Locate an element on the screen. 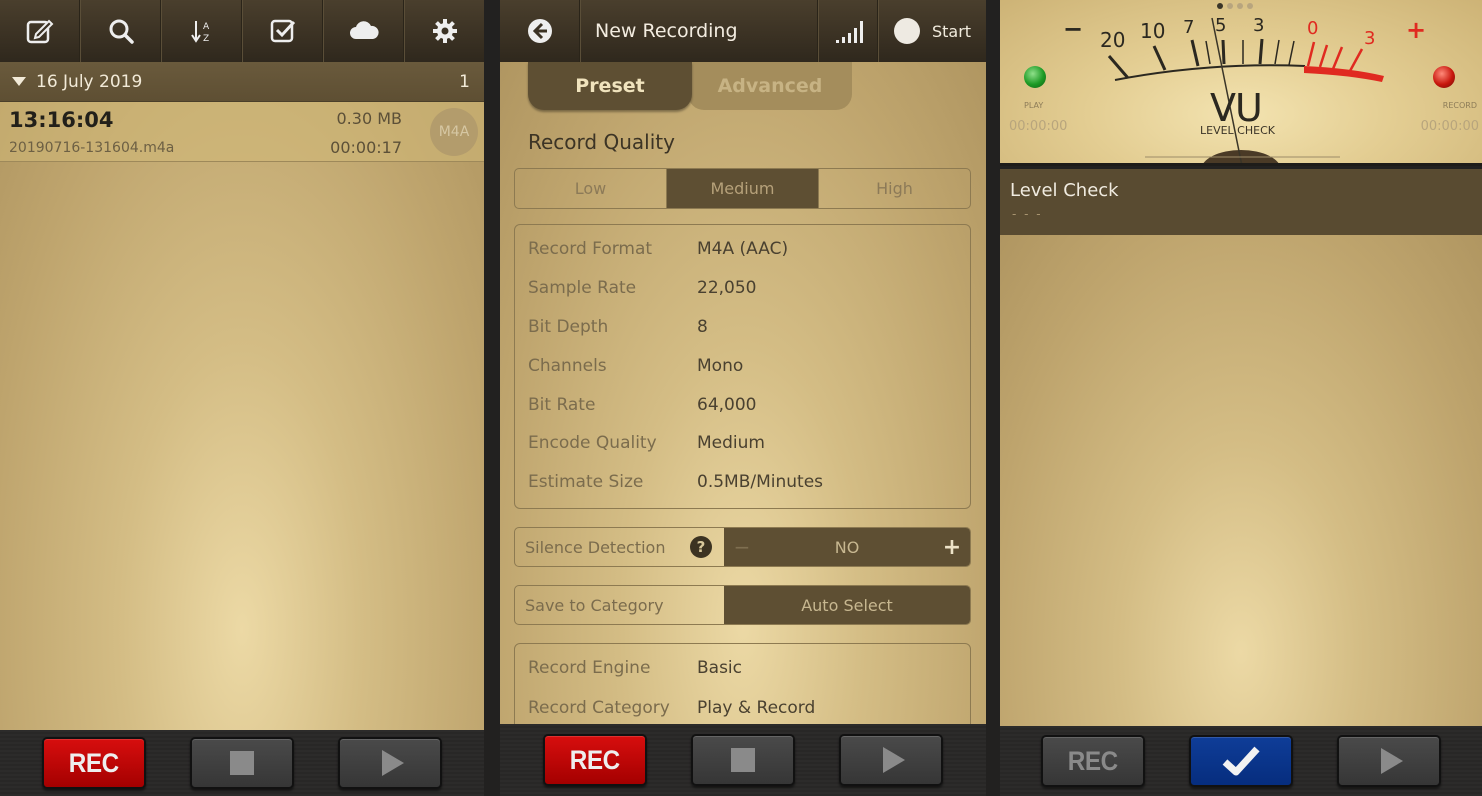 The height and width of the screenshot is (796, 1482). quality-option-low: Low is located at coordinates (590, 188).